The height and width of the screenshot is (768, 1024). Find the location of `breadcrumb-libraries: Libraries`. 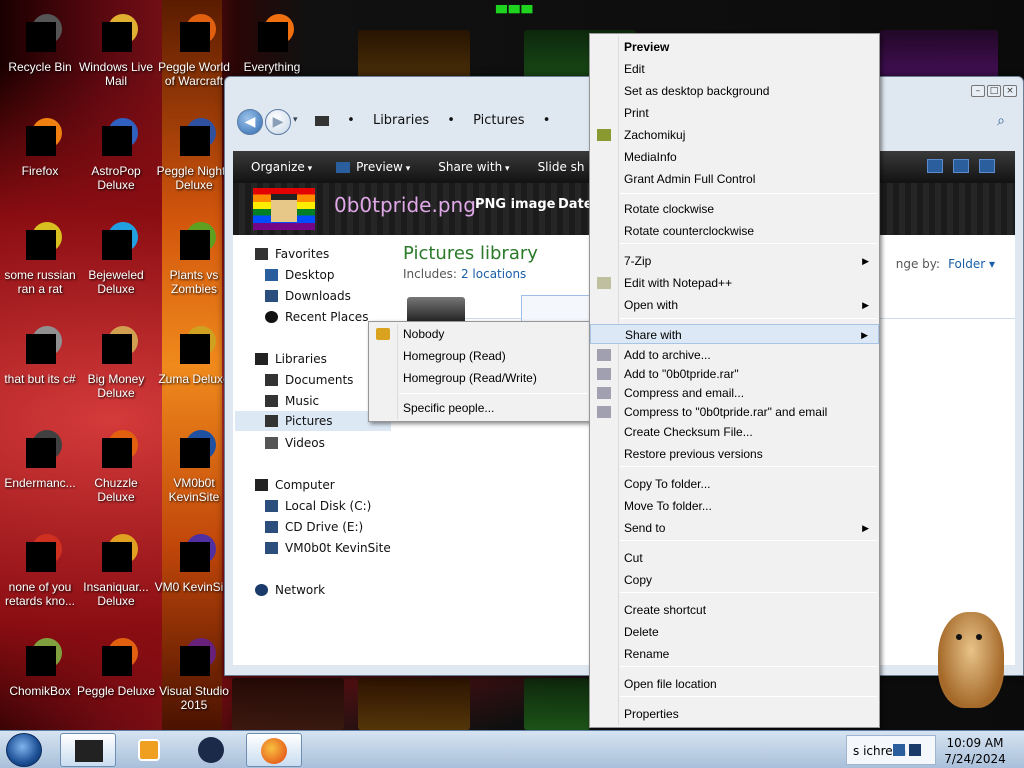

breadcrumb-libraries: Libraries is located at coordinates (401, 120).